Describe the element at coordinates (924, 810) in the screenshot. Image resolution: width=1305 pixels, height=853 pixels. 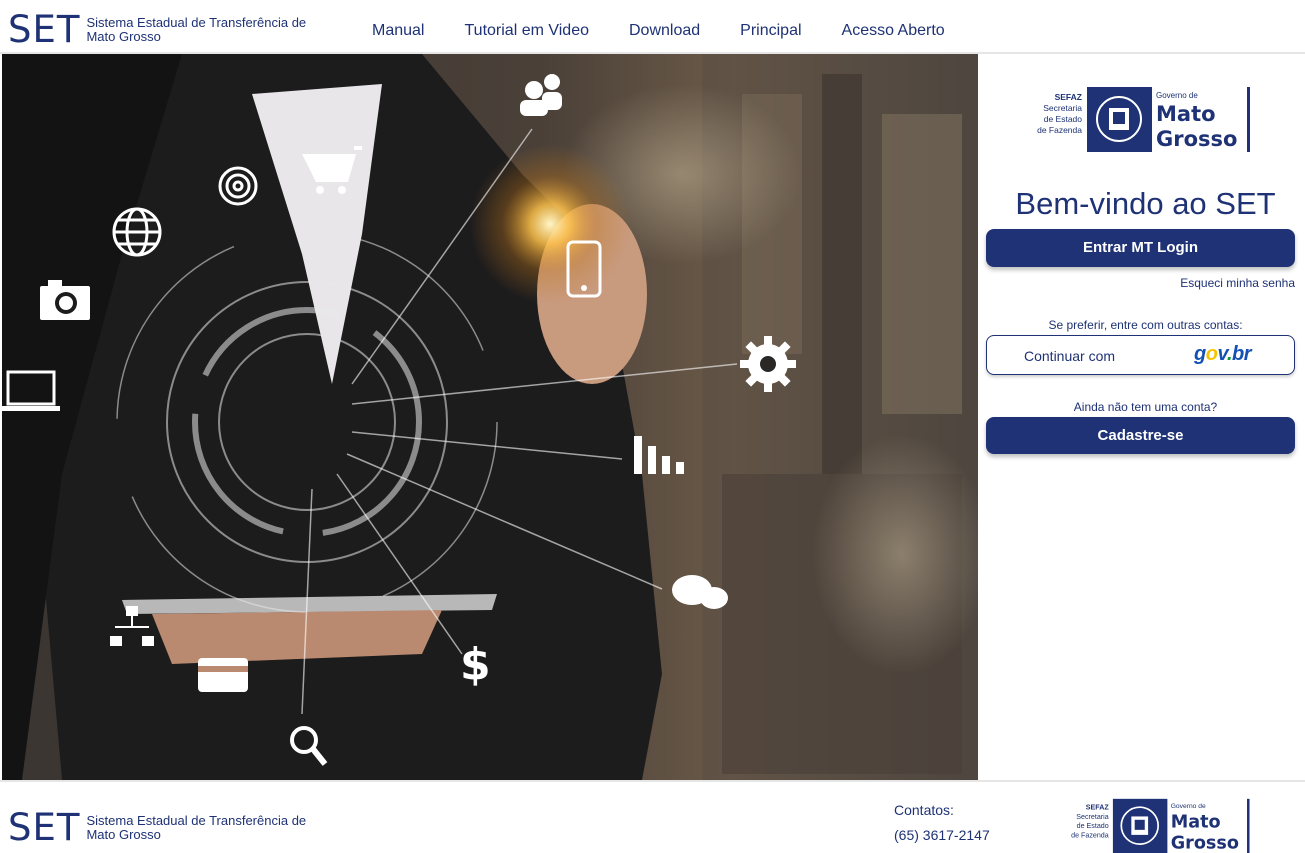
I see `contacts-label: Contatos:` at that location.